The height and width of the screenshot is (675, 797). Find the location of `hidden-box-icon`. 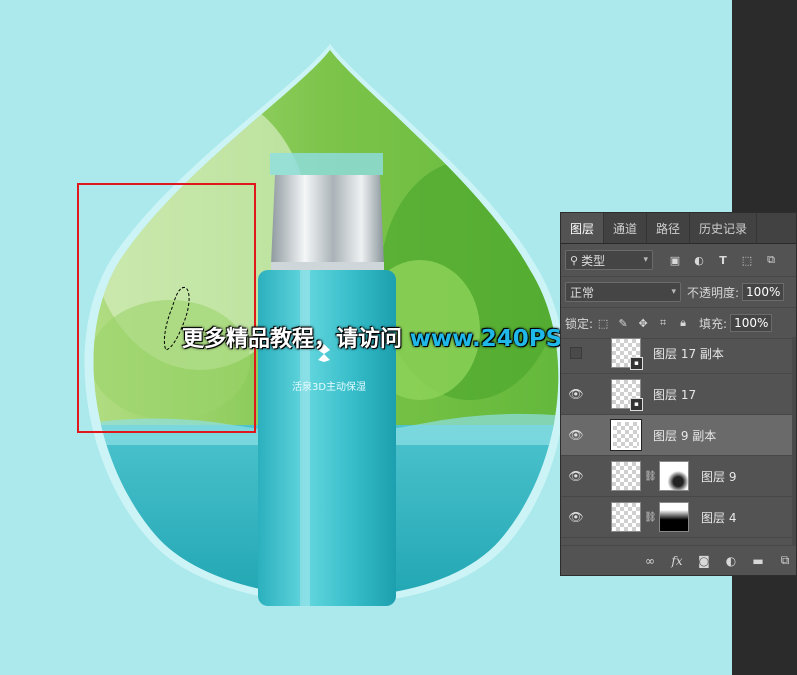

hidden-box-icon is located at coordinates (576, 353).